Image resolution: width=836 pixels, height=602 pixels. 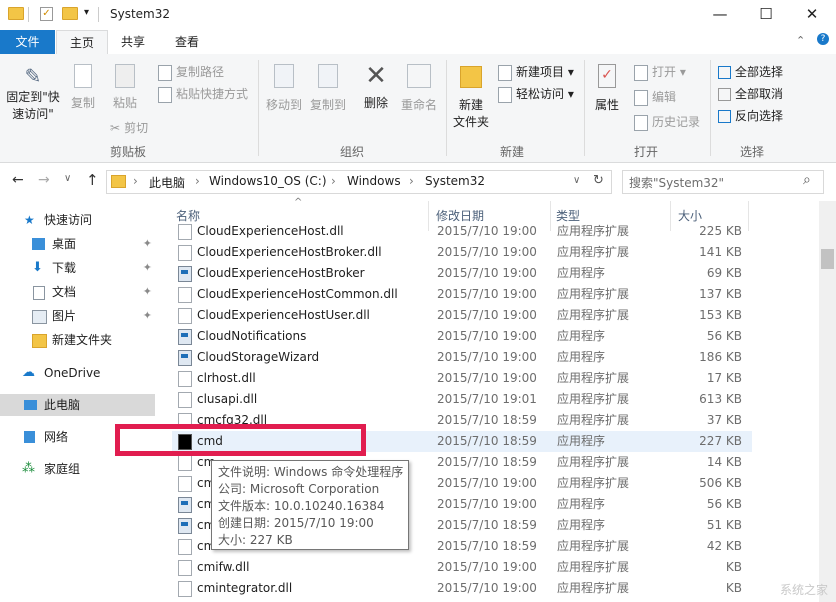 What do you see at coordinates (301, 506) in the screenshot?
I see `tooltip-version: 文件版本: 10.0.10240.16384` at bounding box center [301, 506].